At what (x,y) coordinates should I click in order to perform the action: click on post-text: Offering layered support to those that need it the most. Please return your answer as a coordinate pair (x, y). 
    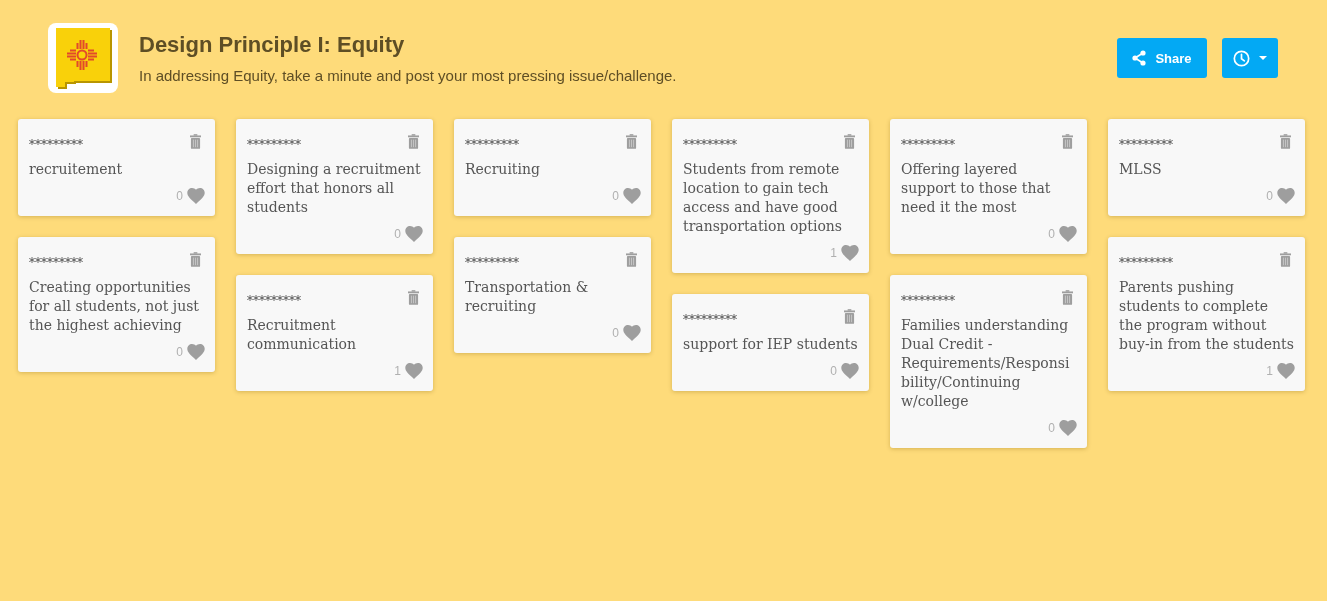
    Looking at the image, I should click on (976, 188).